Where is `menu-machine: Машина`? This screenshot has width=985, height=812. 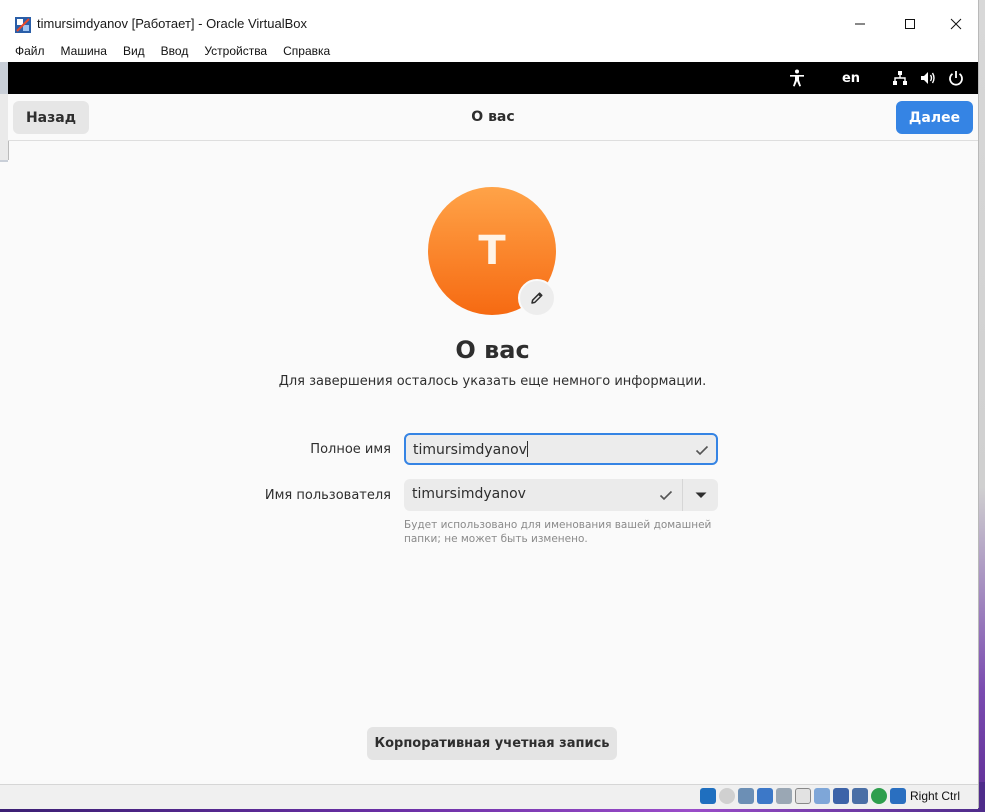 menu-machine: Машина is located at coordinates (84, 51).